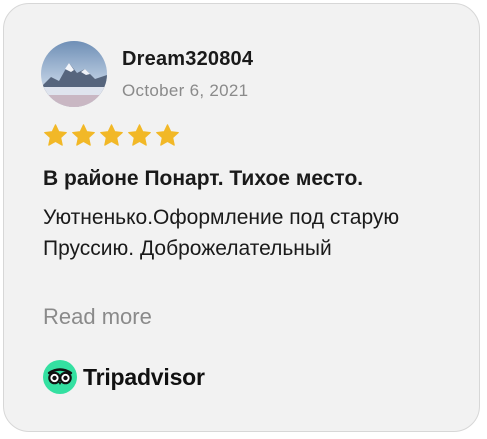  I want to click on review-title: В районе Понарт. Тихое место., so click(203, 178).